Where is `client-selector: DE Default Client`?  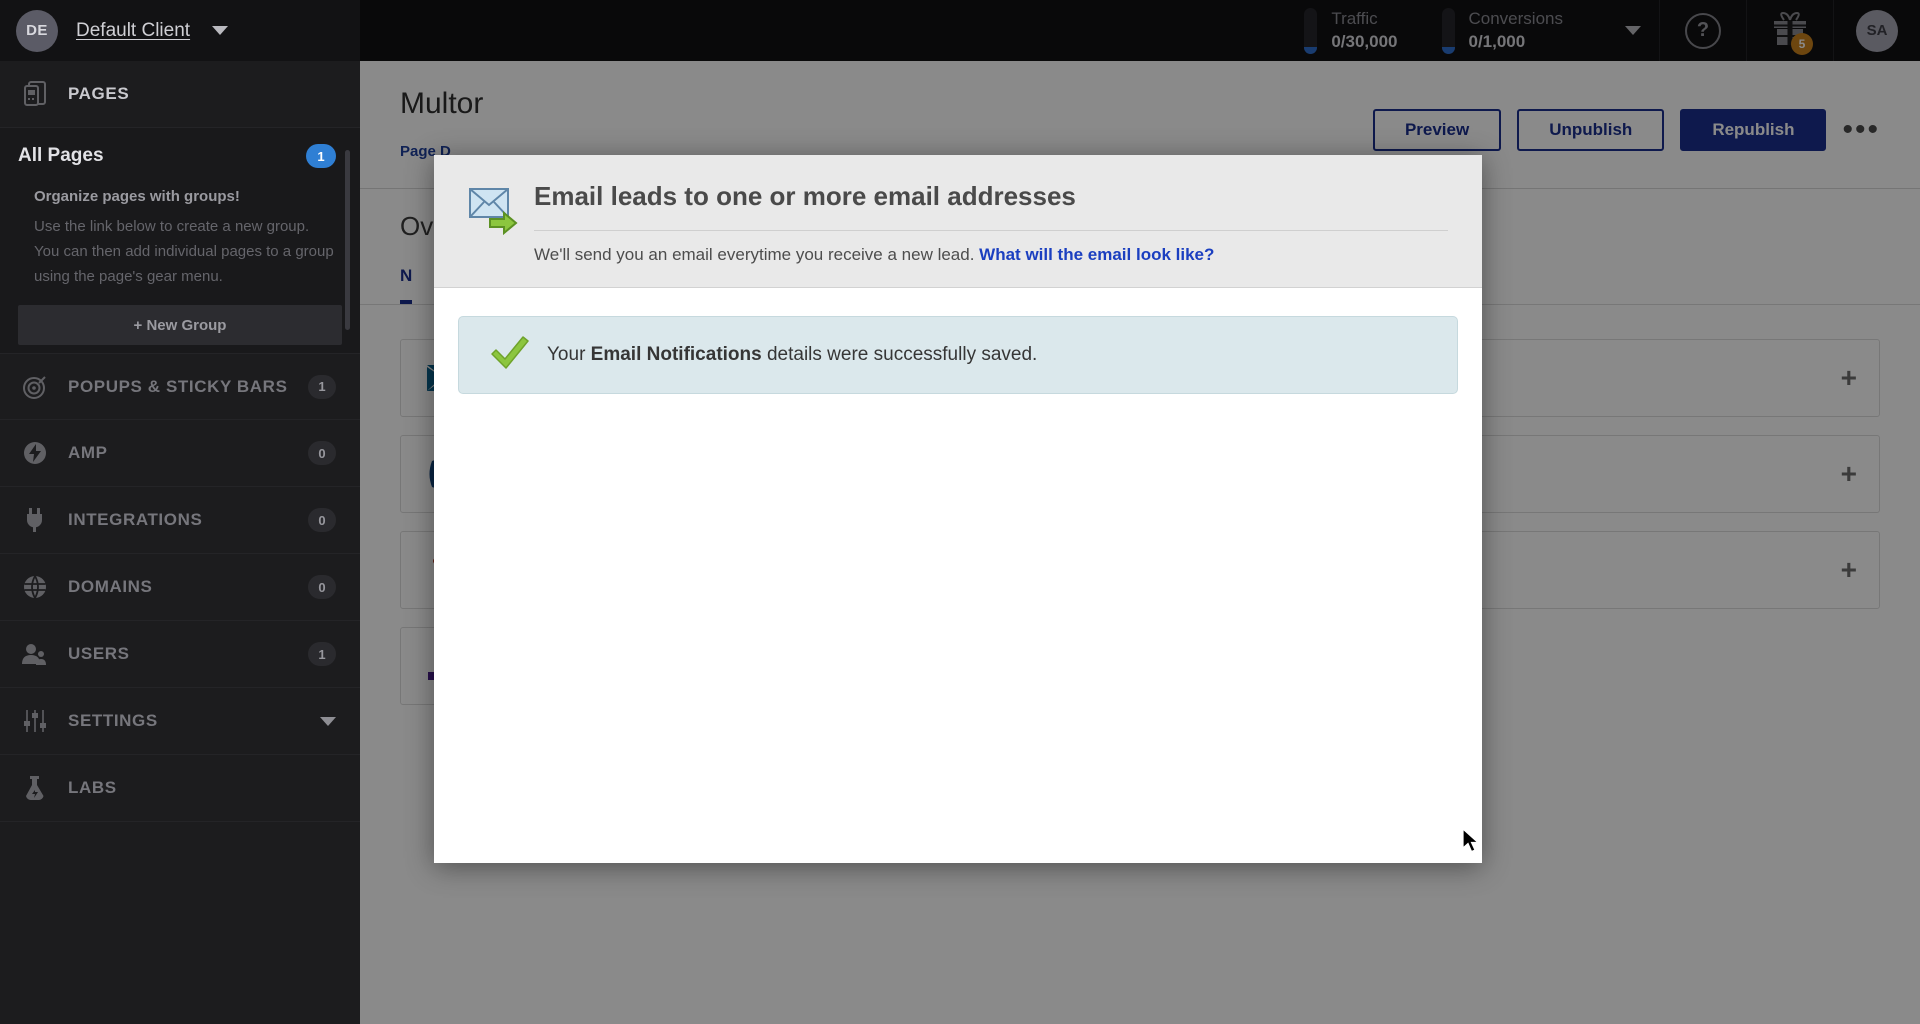 client-selector: DE Default Client is located at coordinates (180, 30).